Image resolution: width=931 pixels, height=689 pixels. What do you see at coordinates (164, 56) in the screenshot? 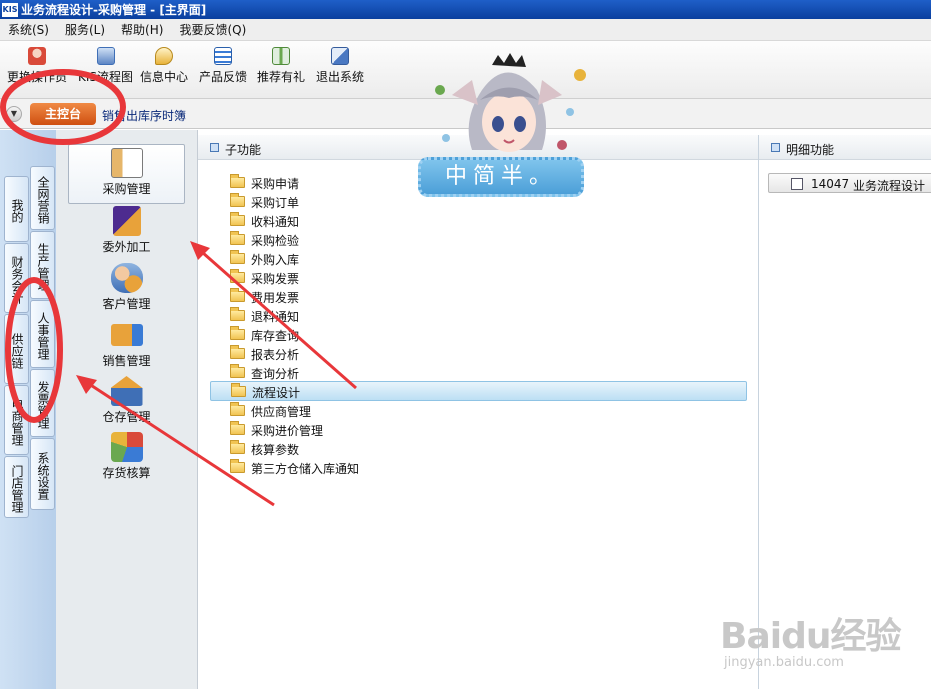
I see `message-icon` at bounding box center [164, 56].